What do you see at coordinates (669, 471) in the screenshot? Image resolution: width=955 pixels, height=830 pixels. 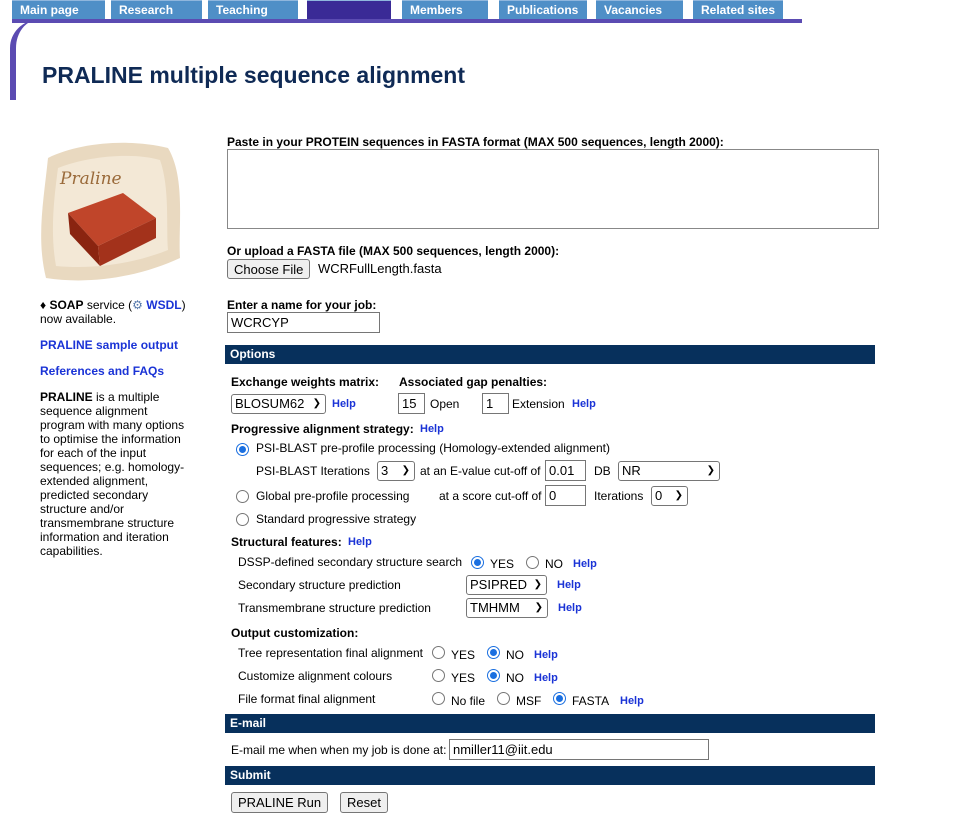 I see `db-select: NR ❯` at bounding box center [669, 471].